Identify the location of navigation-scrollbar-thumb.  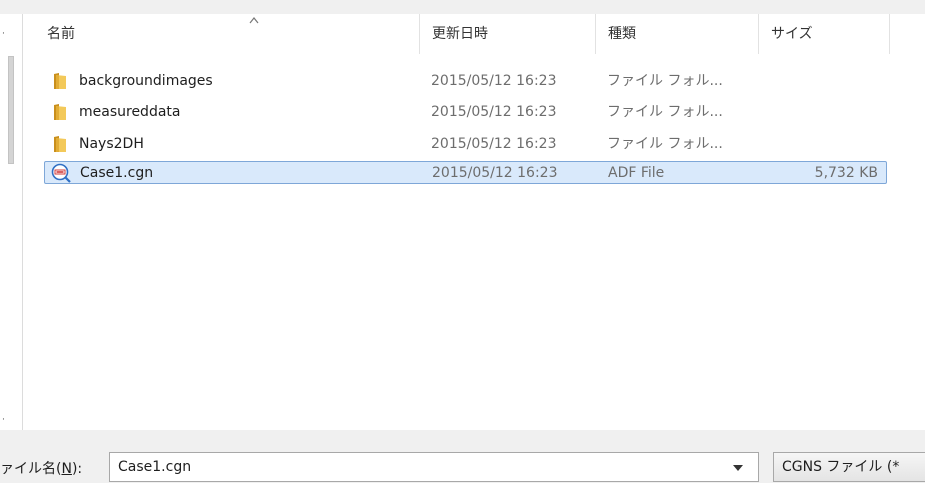
(11, 110).